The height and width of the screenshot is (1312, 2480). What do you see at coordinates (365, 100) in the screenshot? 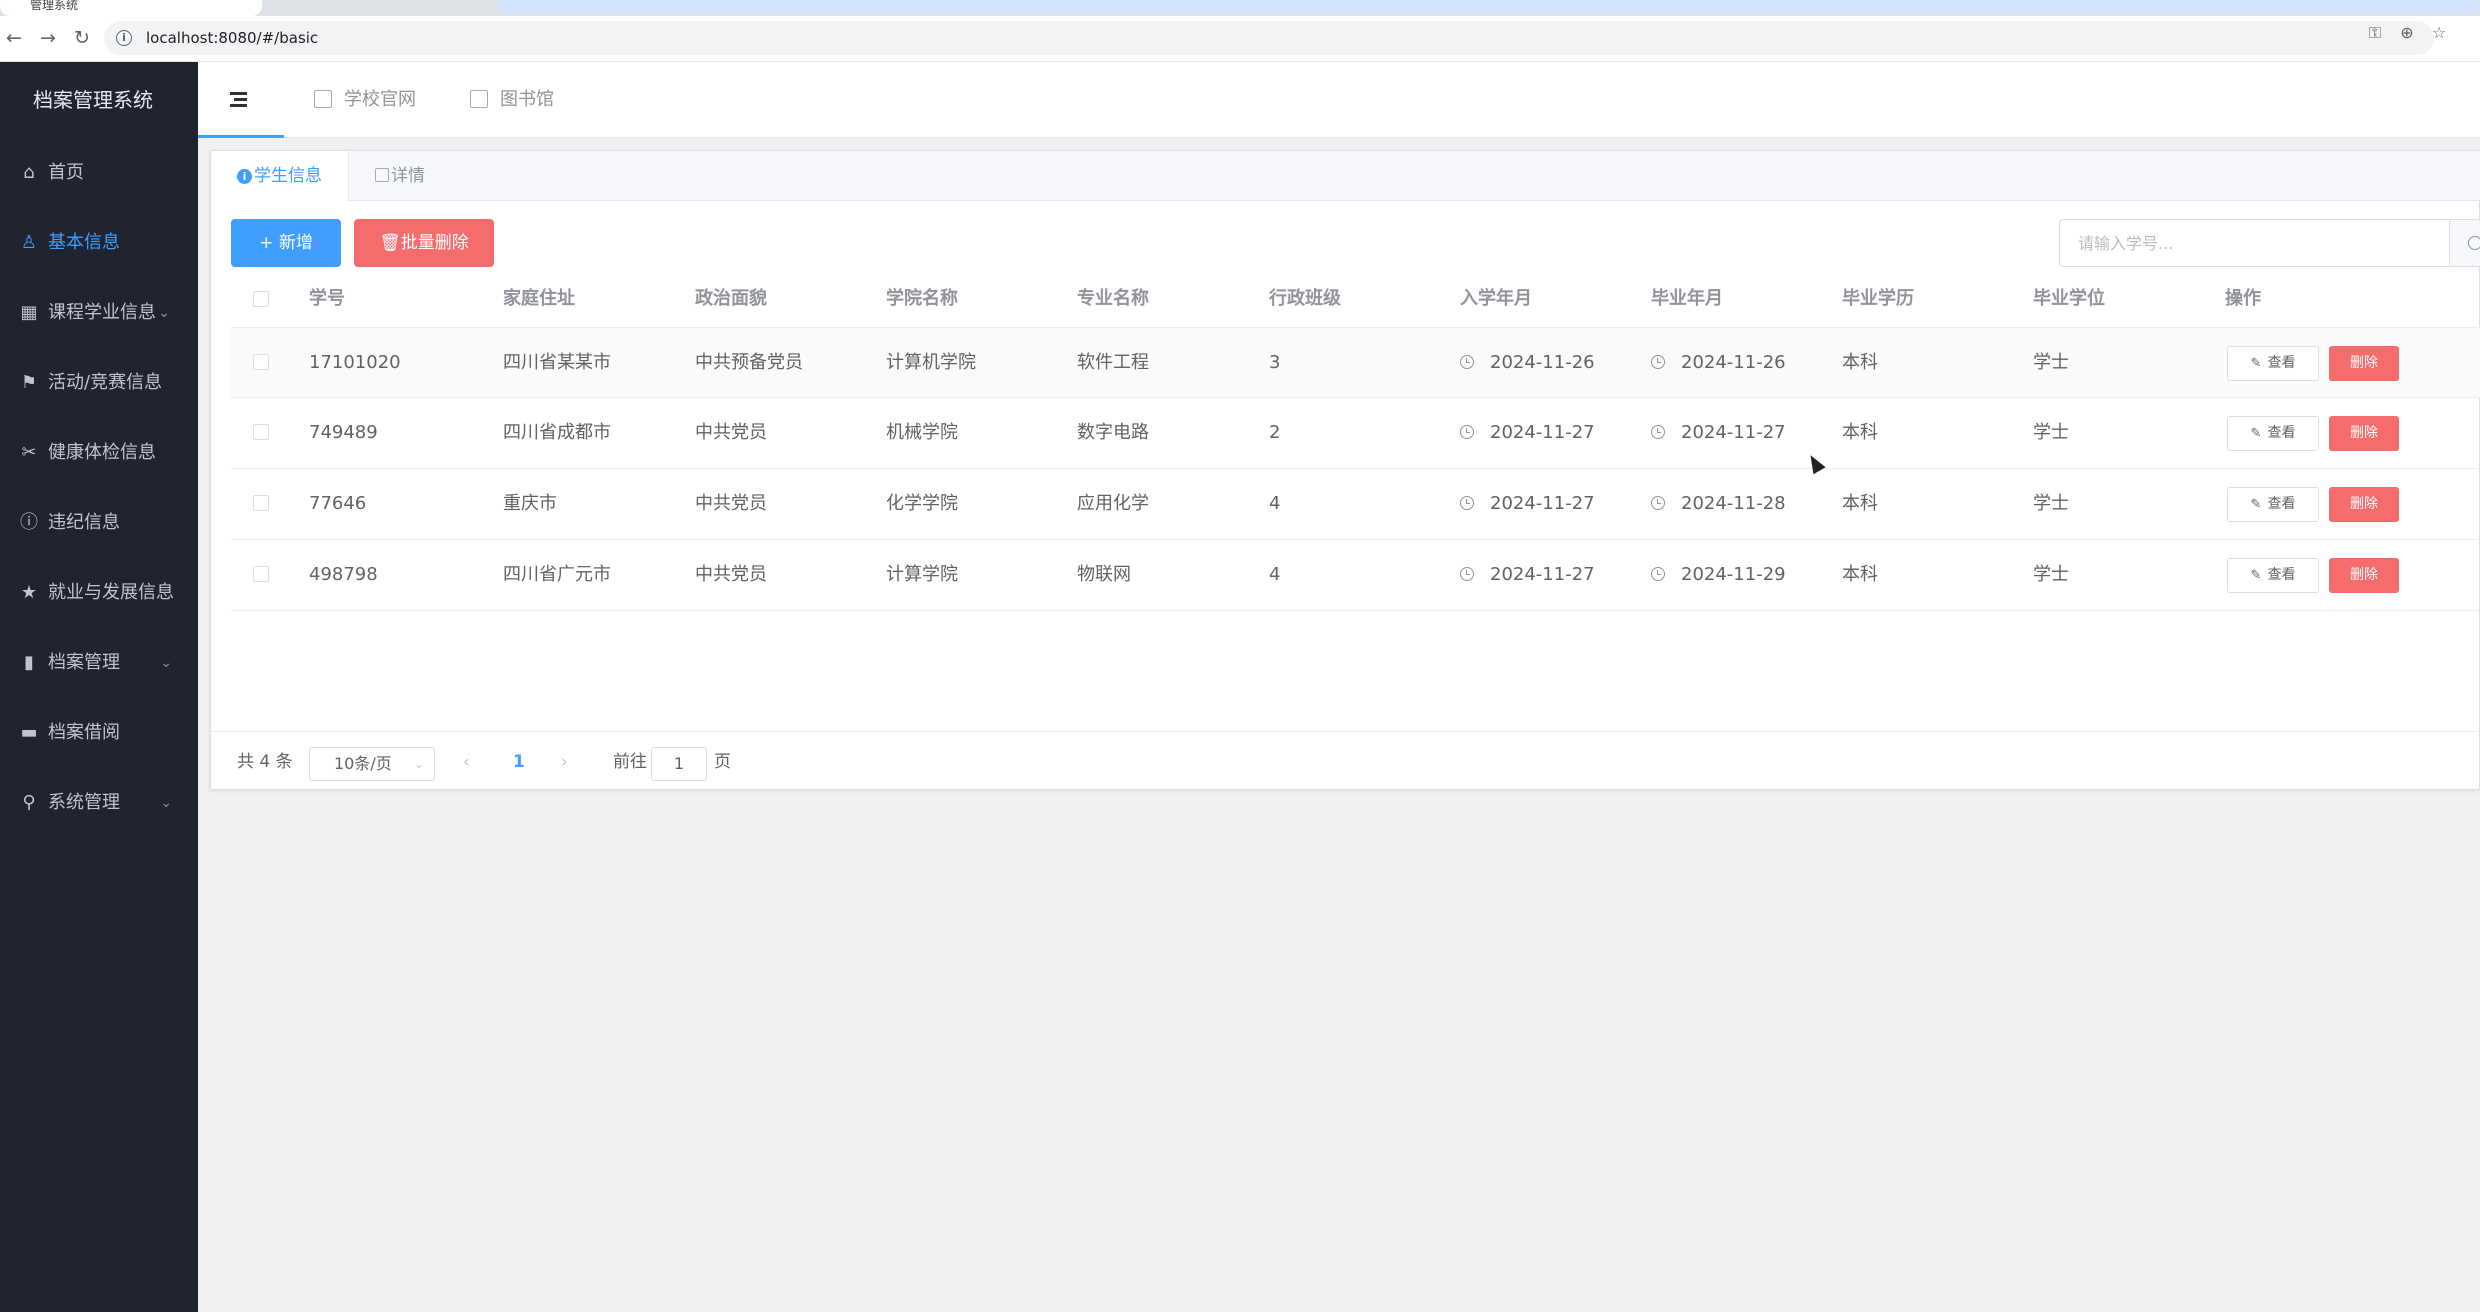
I see `header-link-school: 学校官网` at bounding box center [365, 100].